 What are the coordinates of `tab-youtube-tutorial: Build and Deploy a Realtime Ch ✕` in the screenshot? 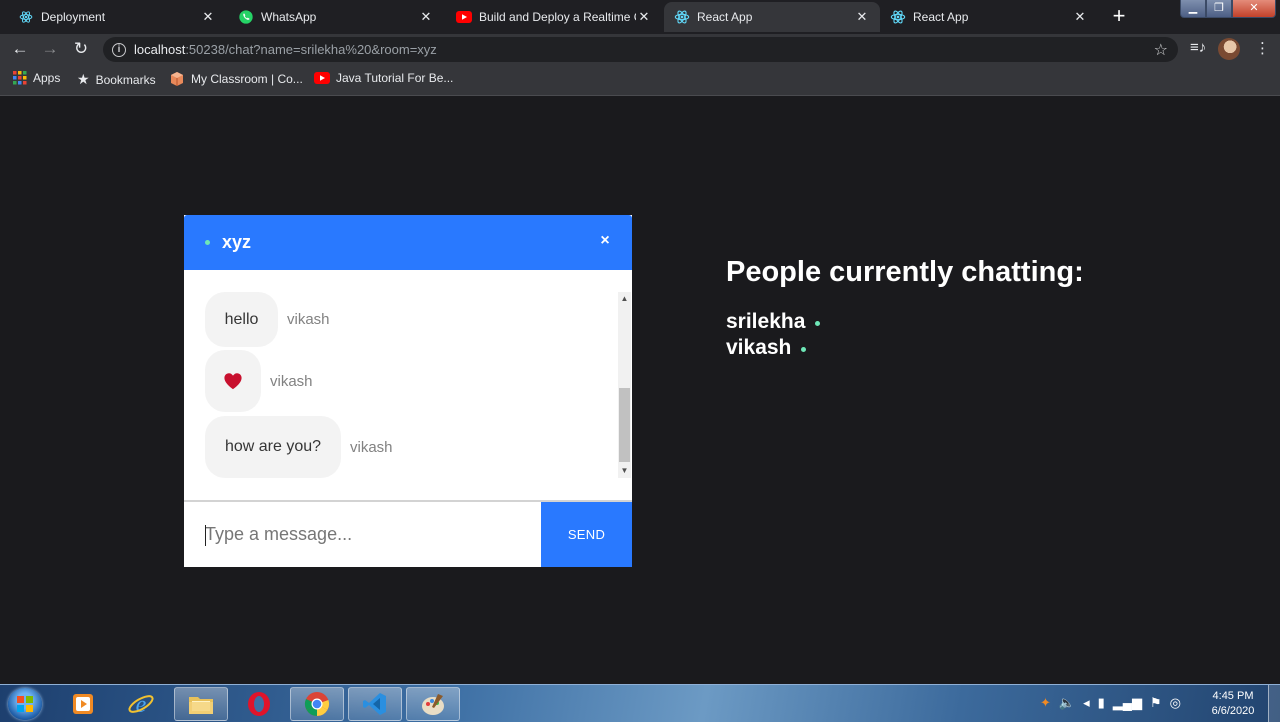 It's located at (554, 17).